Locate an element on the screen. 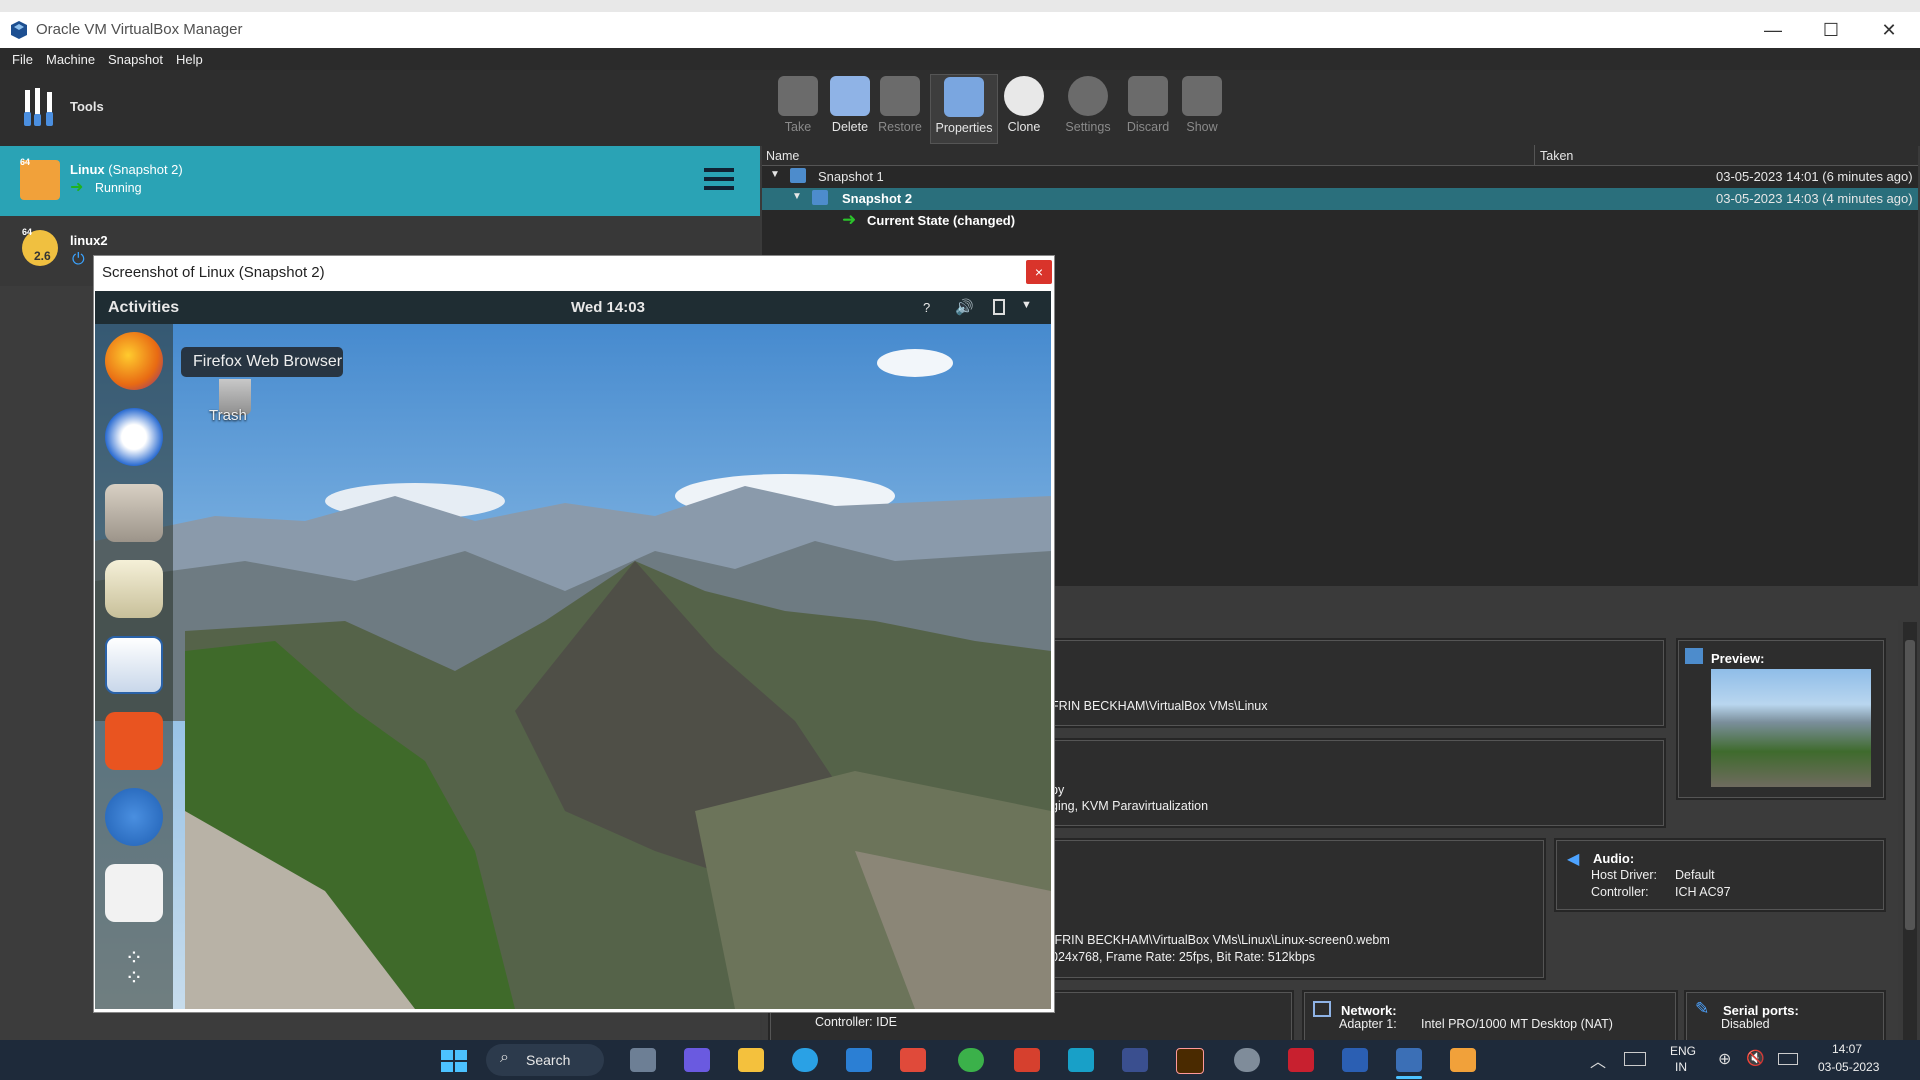 This screenshot has width=1920, height=1080. audio-host-value: Default is located at coordinates (1695, 875).